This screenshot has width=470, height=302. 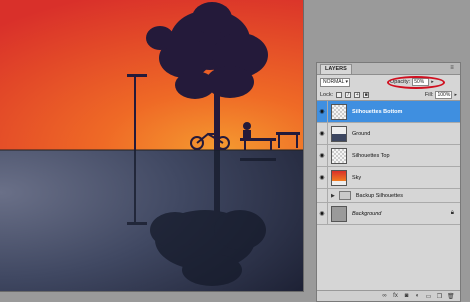 I want to click on blend-row: NORMAL ▾ Opacity: 50% ▸, so click(x=388, y=82).